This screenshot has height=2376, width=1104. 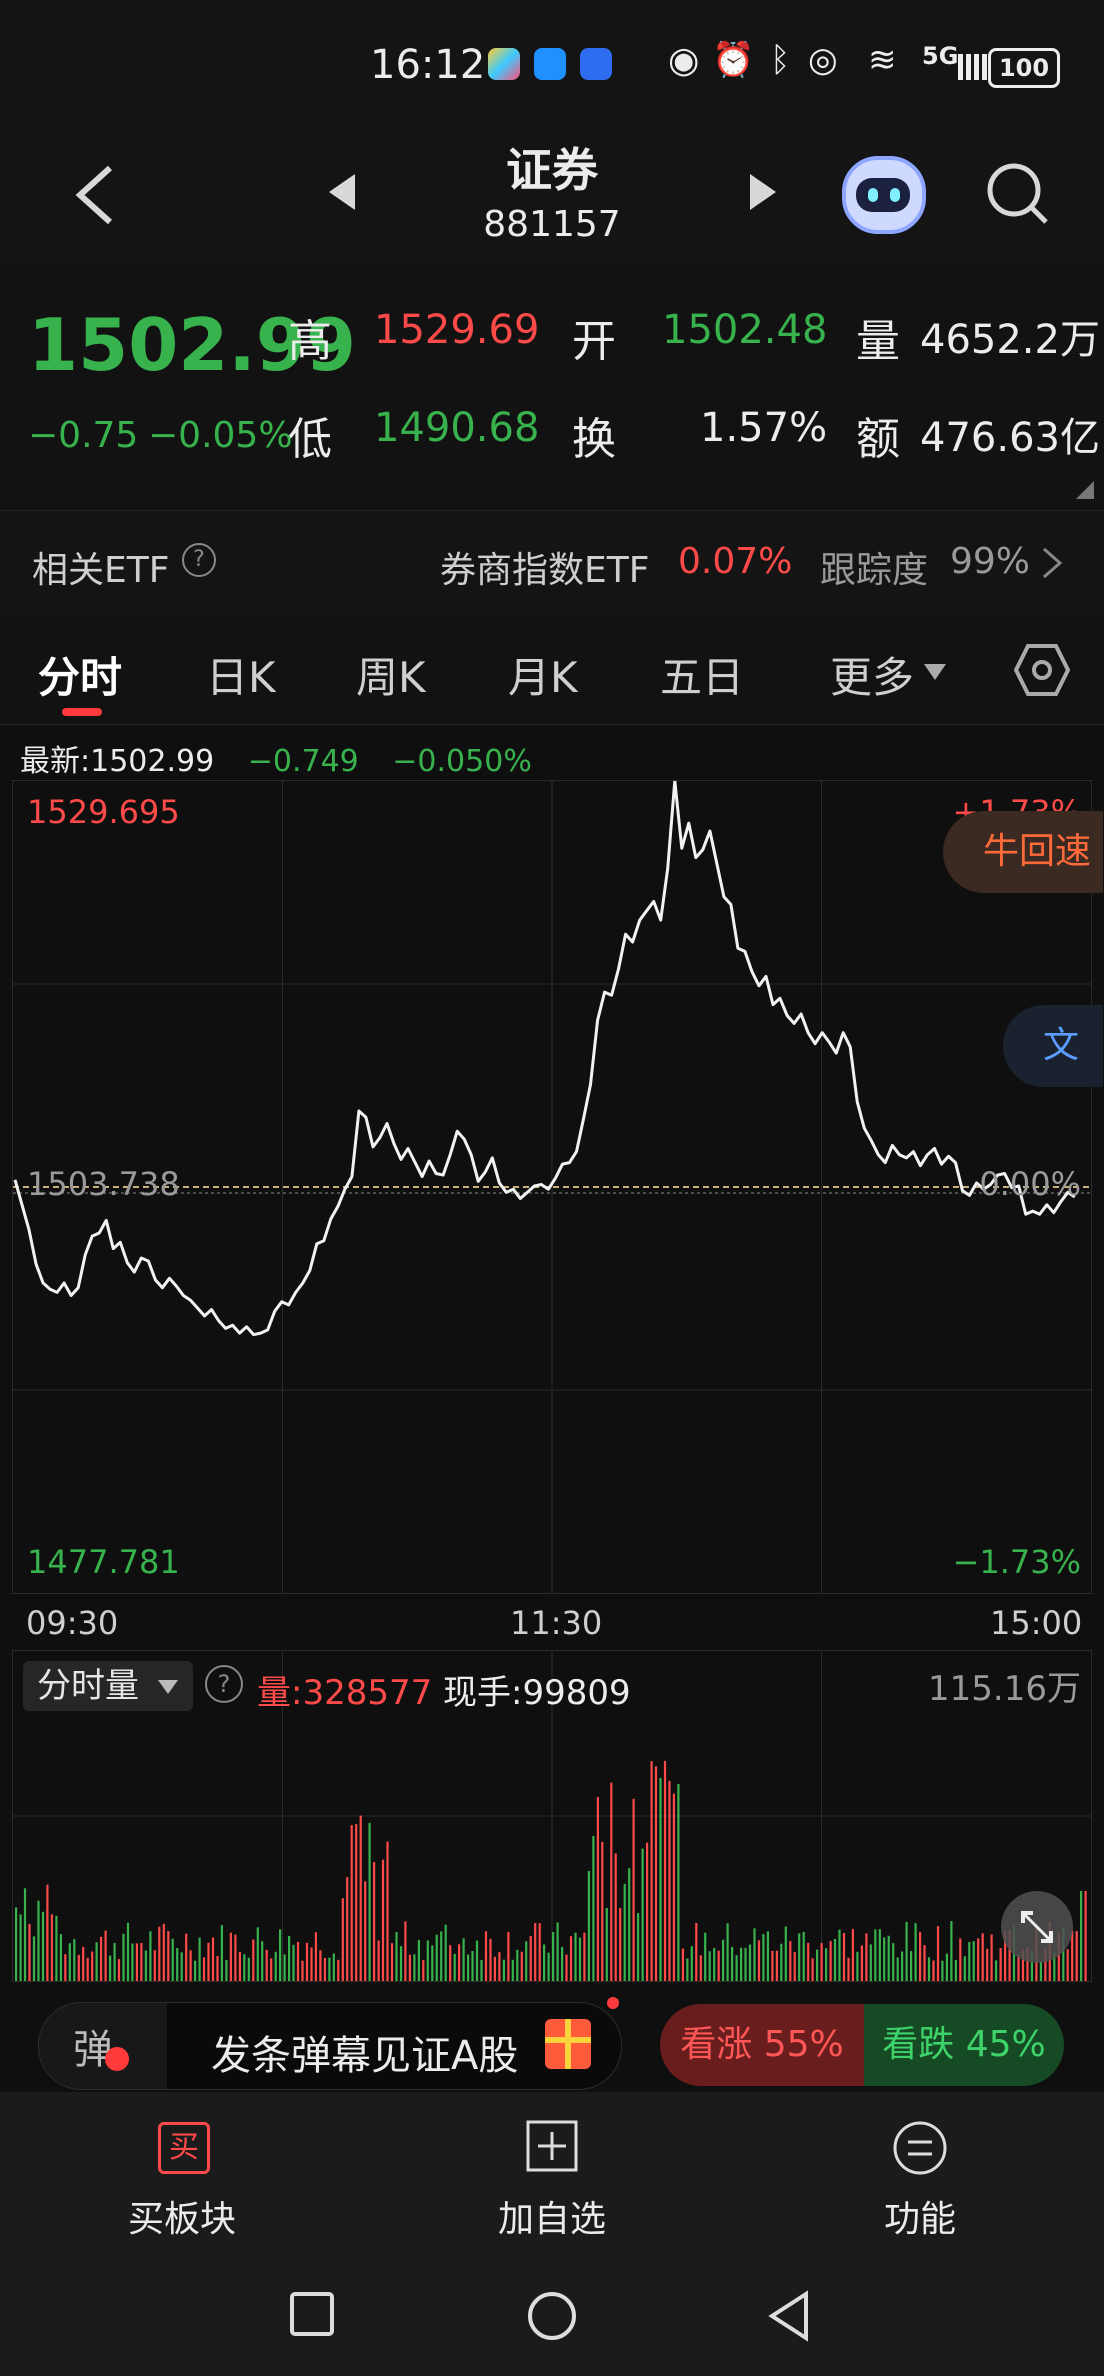 What do you see at coordinates (182, 2180) in the screenshot?
I see `buy-sector-button: 买 买板块` at bounding box center [182, 2180].